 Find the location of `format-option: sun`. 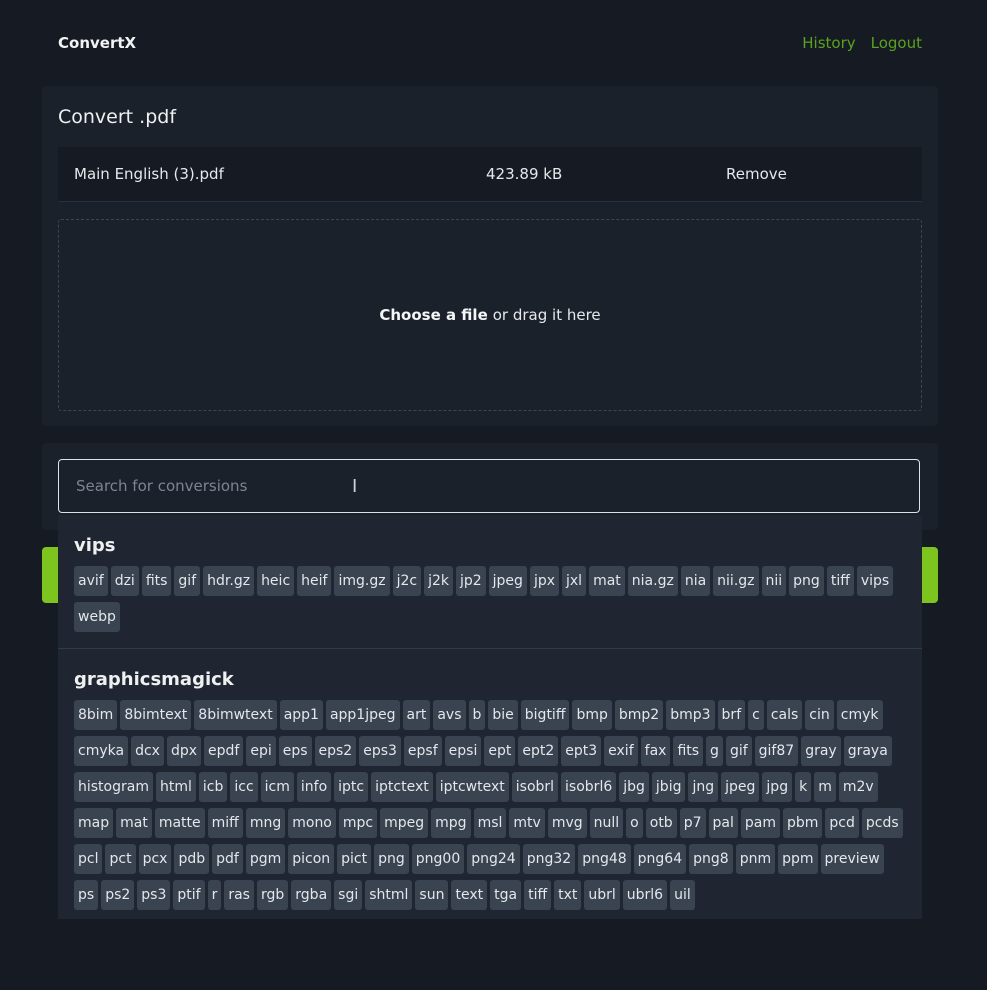

format-option: sun is located at coordinates (432, 895).